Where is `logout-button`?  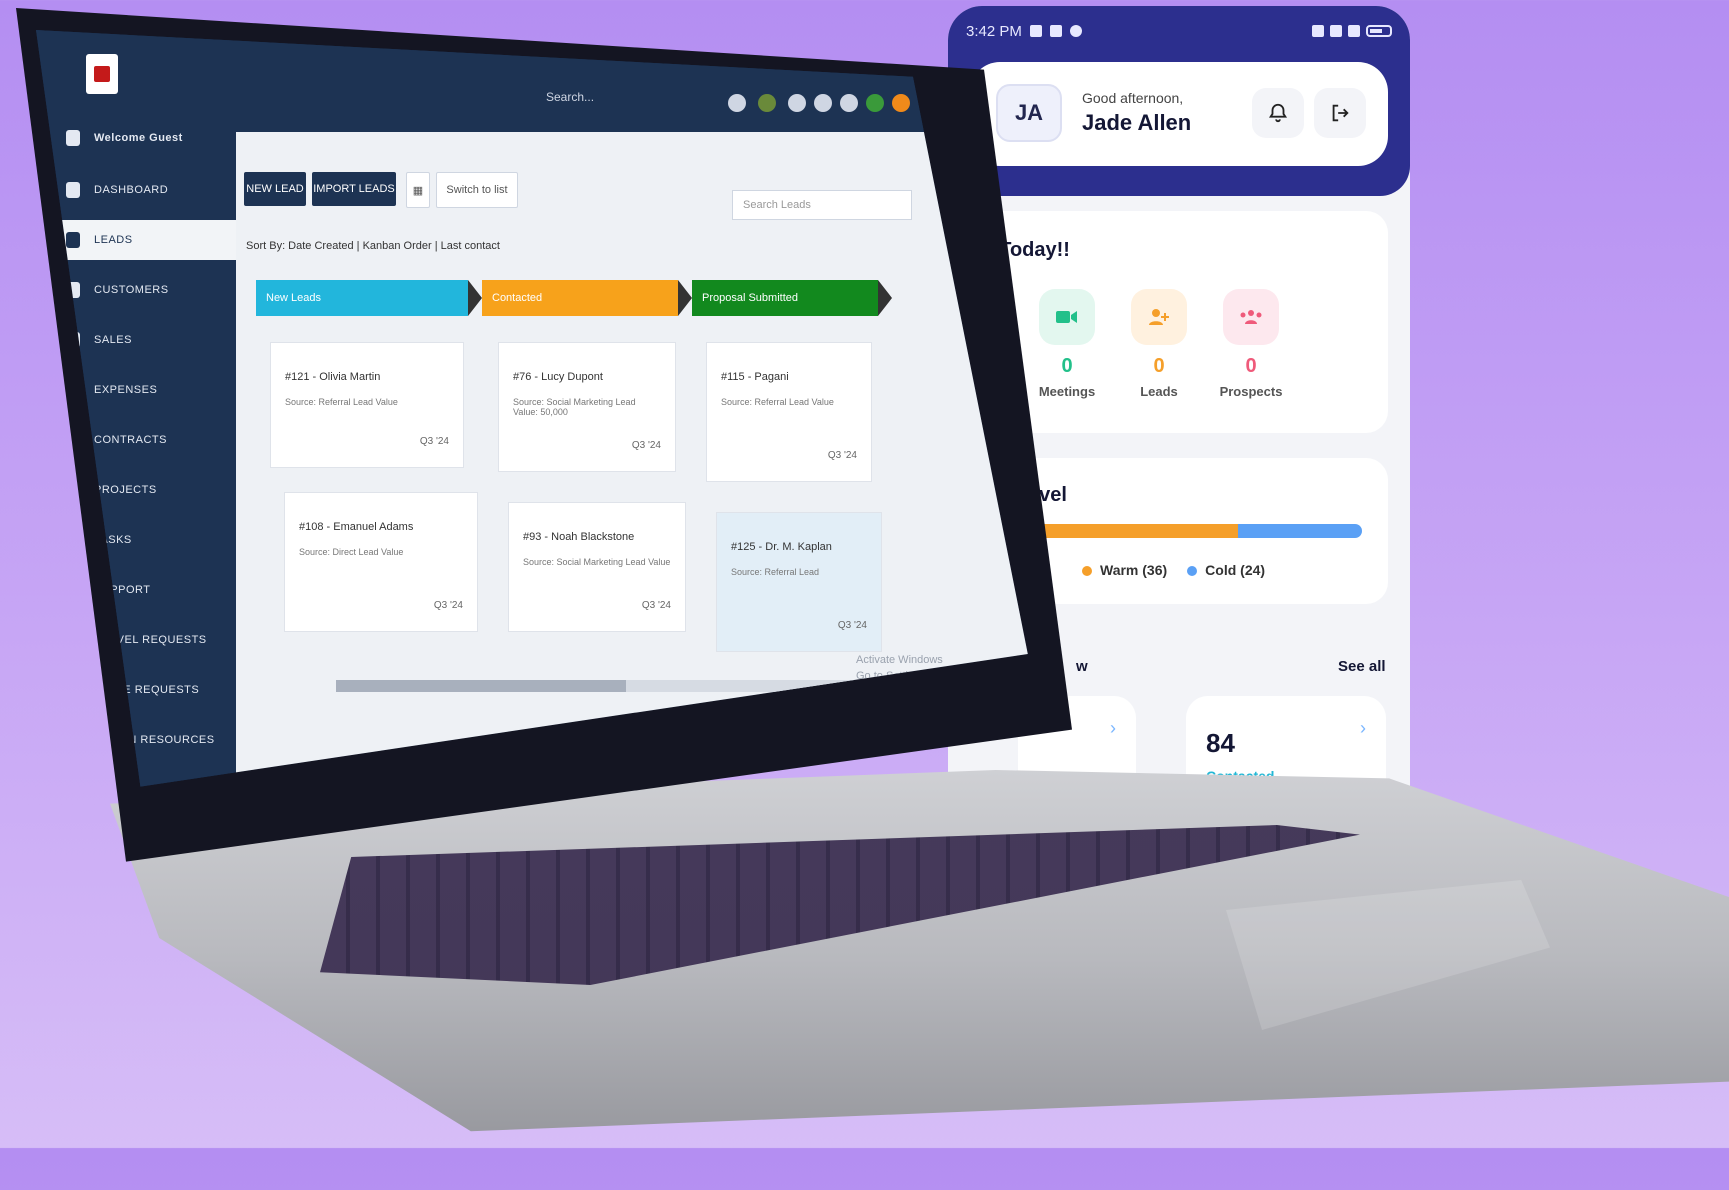
logout-button is located at coordinates (1340, 113).